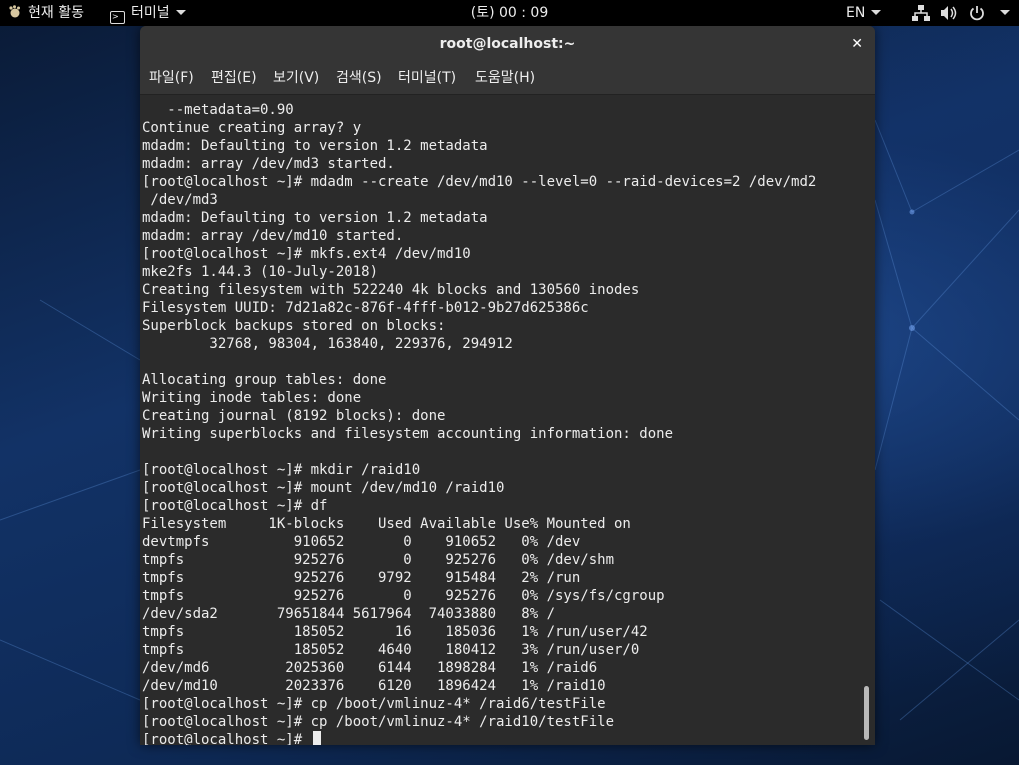 This screenshot has width=1019, height=765. What do you see at coordinates (977, 13) in the screenshot?
I see `power-icon` at bounding box center [977, 13].